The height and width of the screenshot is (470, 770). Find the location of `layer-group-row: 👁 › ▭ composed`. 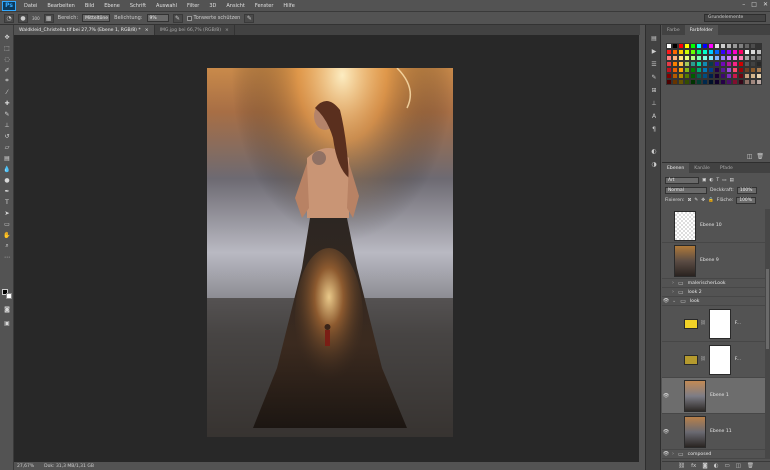

layer-group-row: 👁 › ▭ composed is located at coordinates (713, 454).